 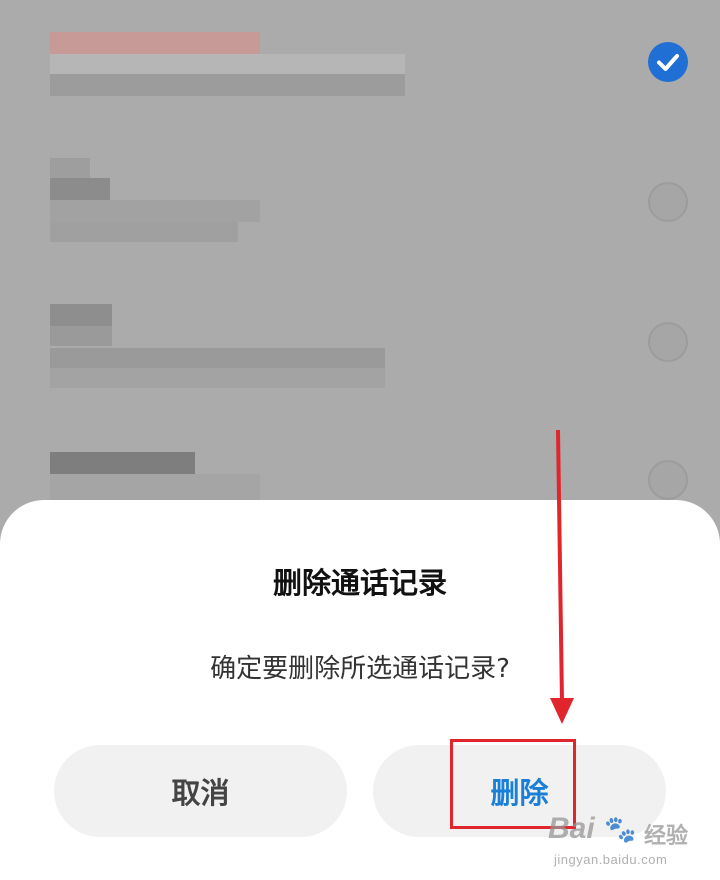 I want to click on watermark-url: jingyan.baidu.com, so click(x=611, y=859).